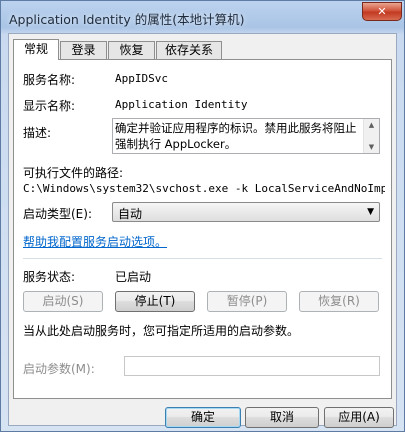  Describe the element at coordinates (131, 50) in the screenshot. I see `tab-recovery: 恢复` at that location.